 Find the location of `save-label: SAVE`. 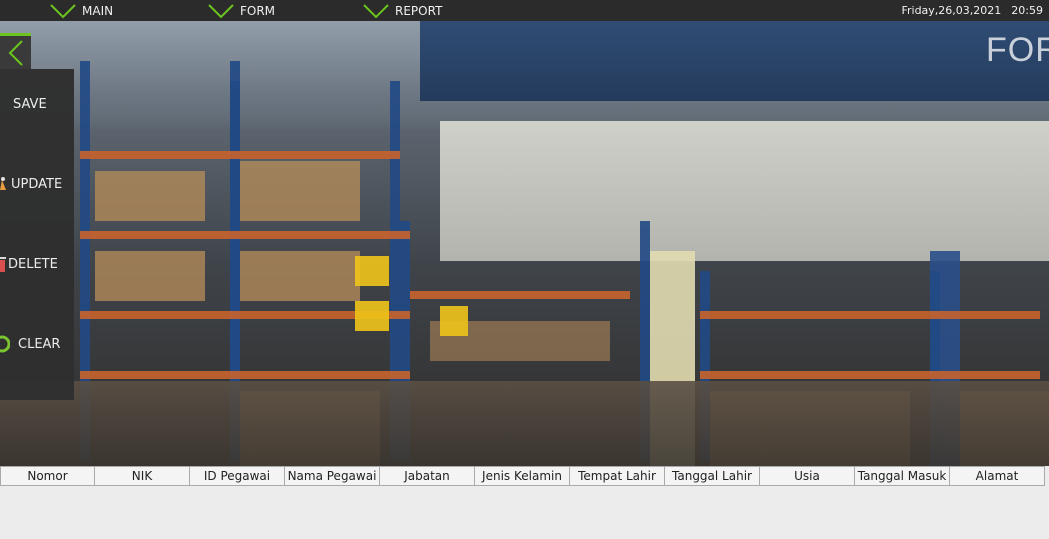

save-label: SAVE is located at coordinates (30, 104).